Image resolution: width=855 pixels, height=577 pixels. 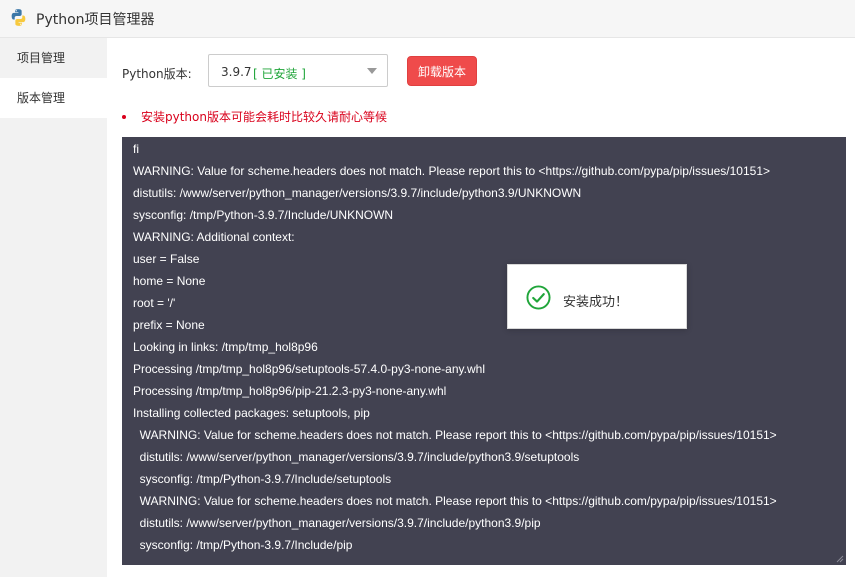 What do you see at coordinates (18, 17) in the screenshot?
I see `python-logo-icon` at bounding box center [18, 17].